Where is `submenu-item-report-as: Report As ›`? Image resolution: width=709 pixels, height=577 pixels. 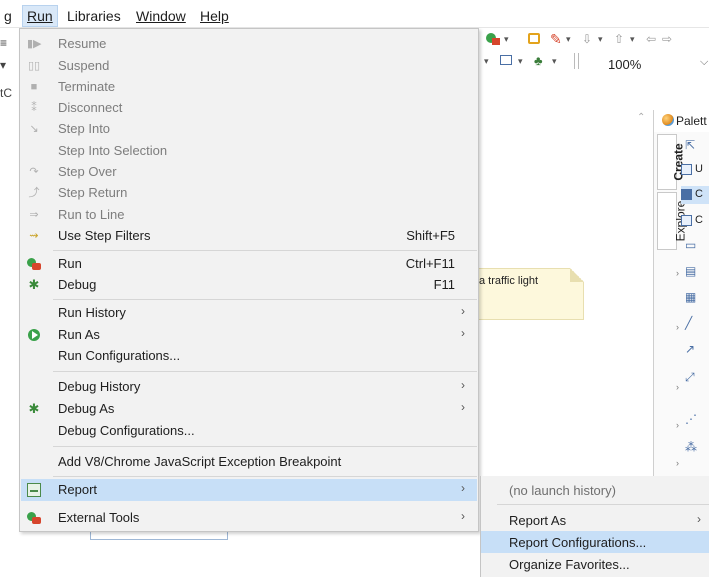 submenu-item-report-as: Report As › is located at coordinates (595, 520).